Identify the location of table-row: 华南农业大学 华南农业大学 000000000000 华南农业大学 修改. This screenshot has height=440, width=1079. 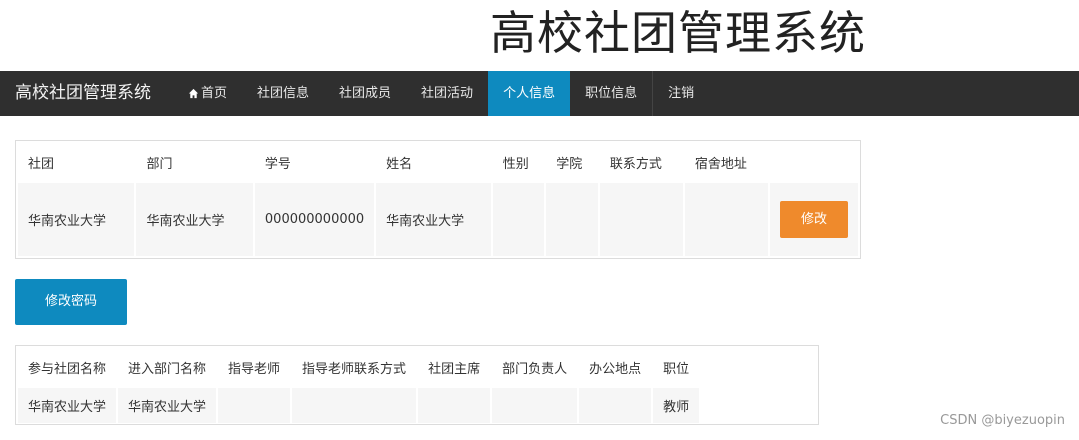
(438, 219).